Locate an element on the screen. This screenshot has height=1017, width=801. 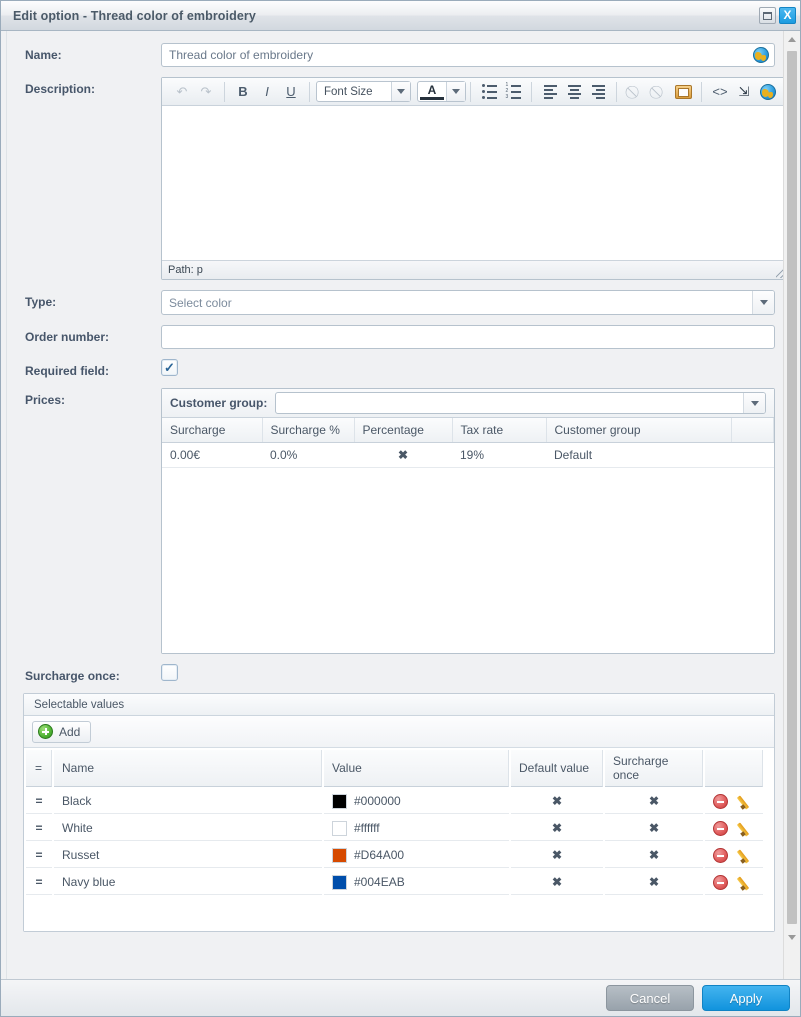
table-row: 0.00€ 0.0% ✖ 19% Default is located at coordinates (468, 455).